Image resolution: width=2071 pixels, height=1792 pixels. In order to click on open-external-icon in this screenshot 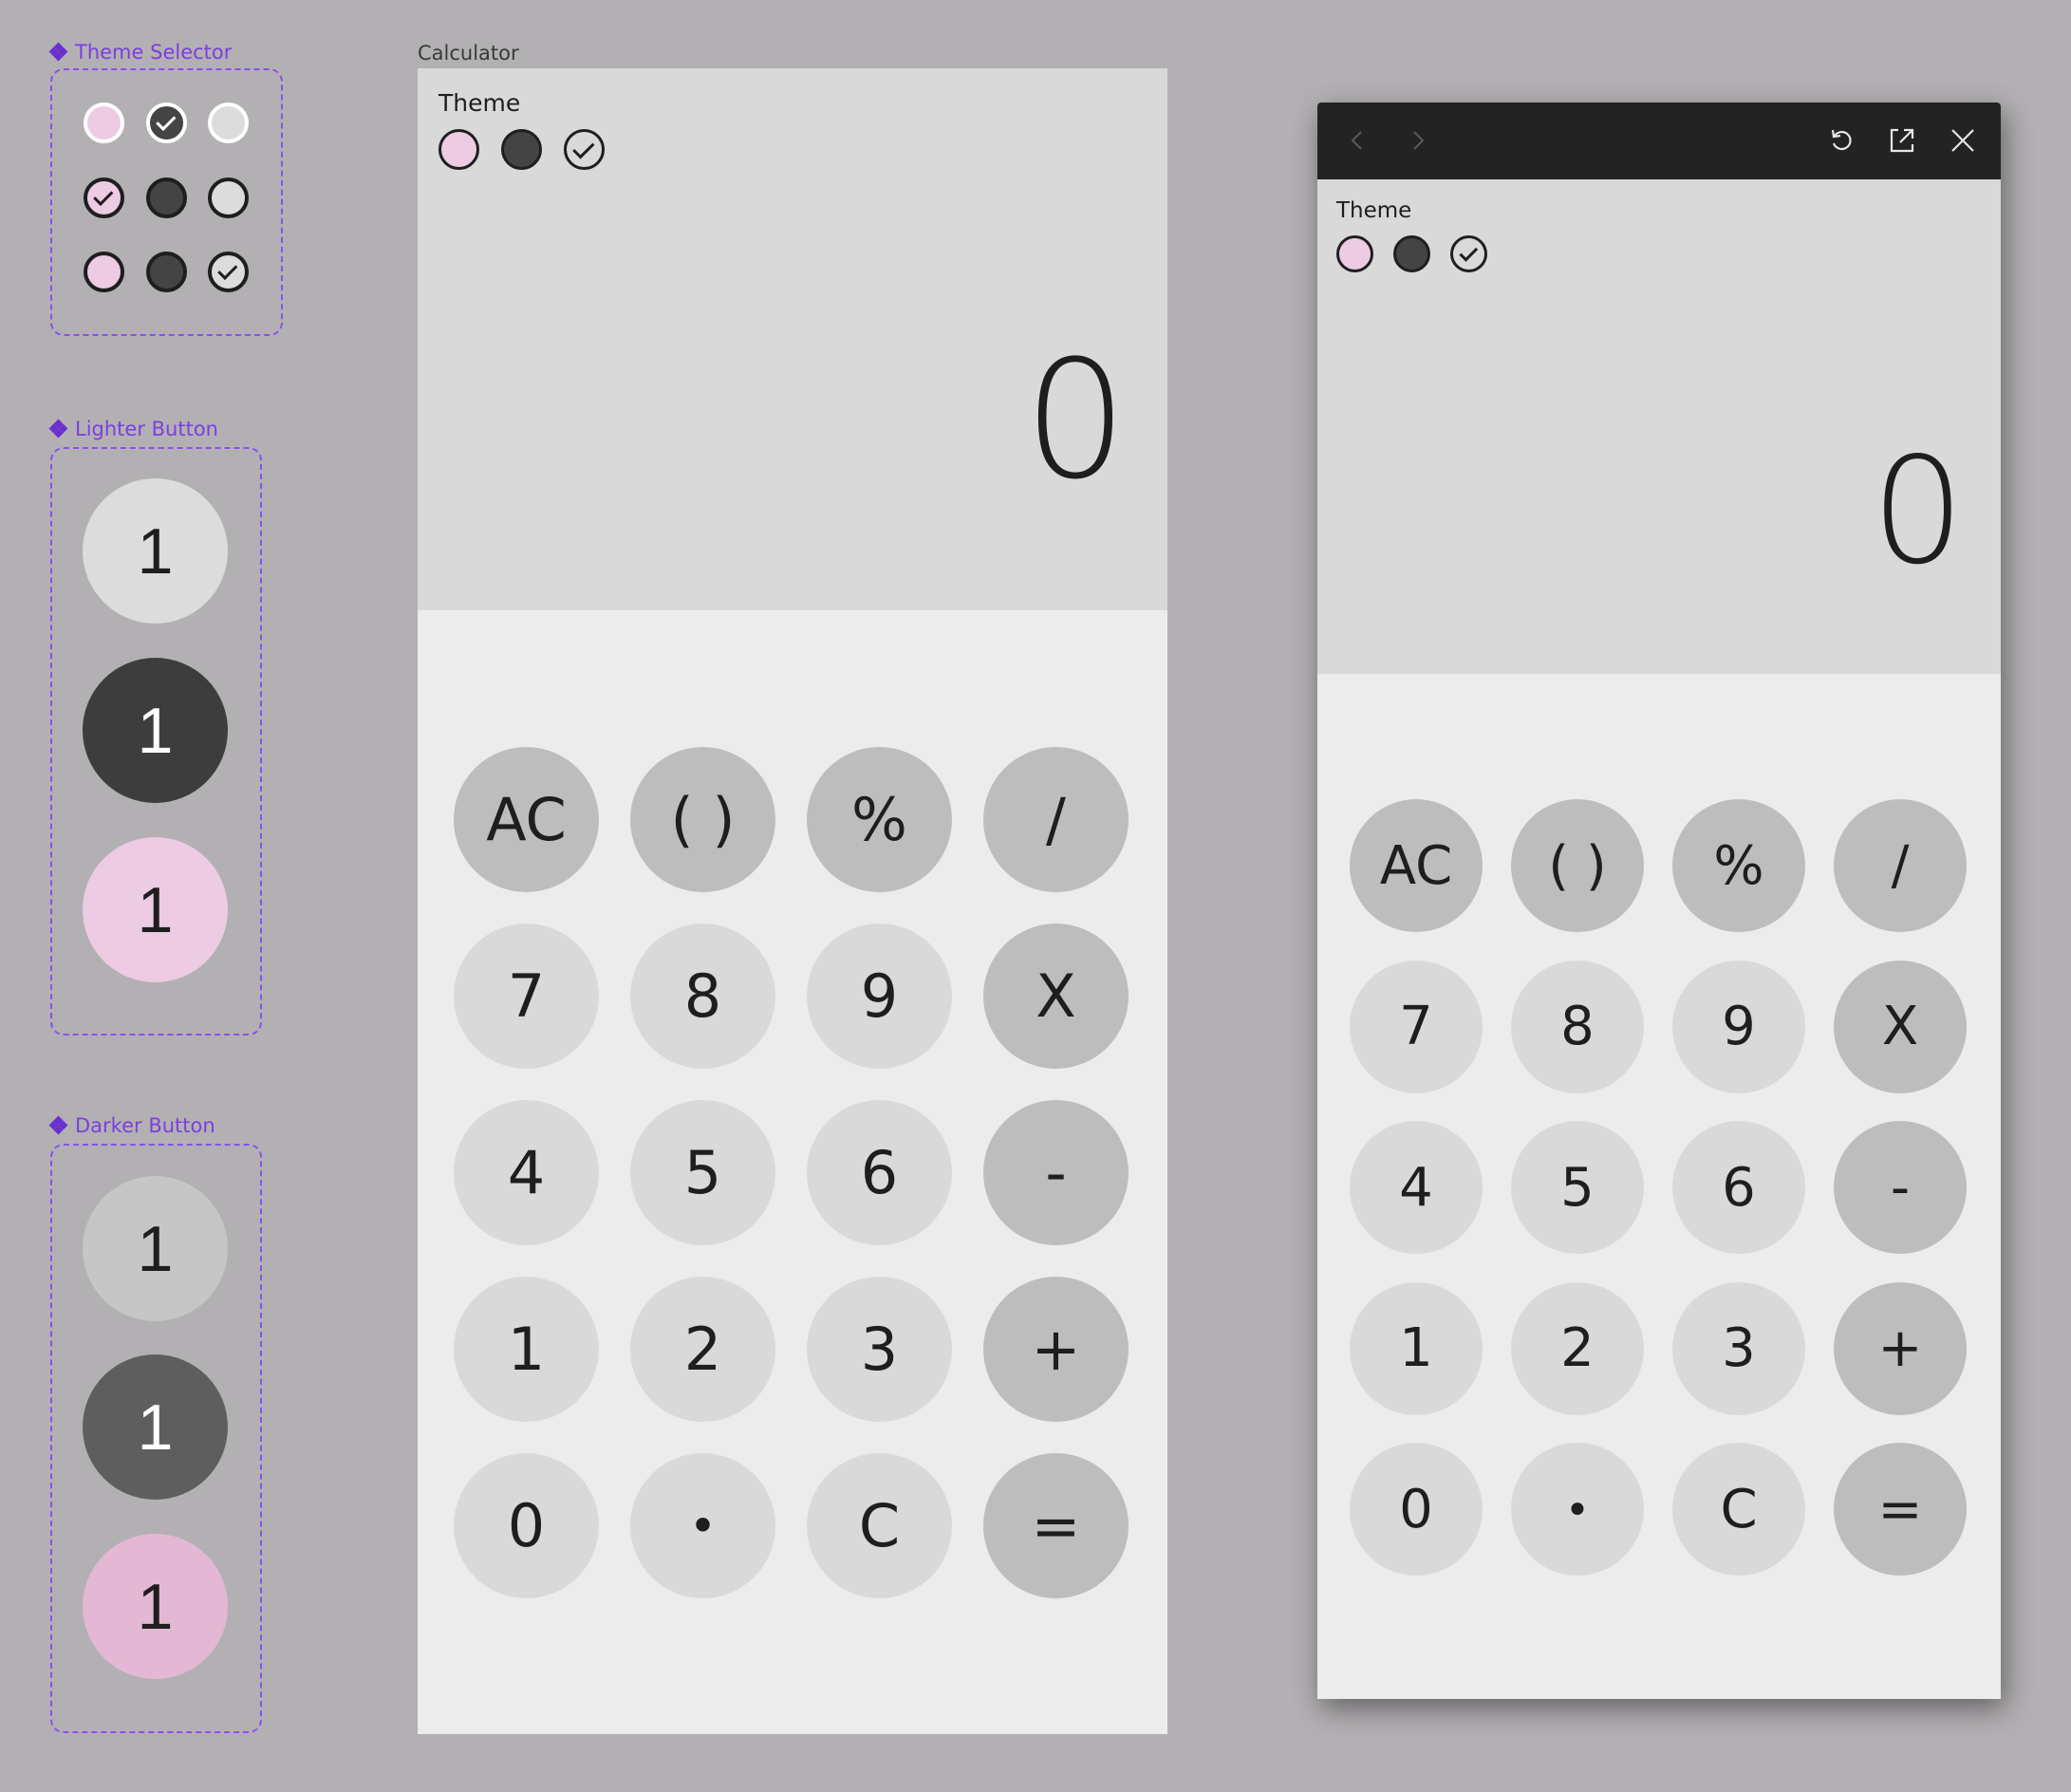, I will do `click(1902, 140)`.